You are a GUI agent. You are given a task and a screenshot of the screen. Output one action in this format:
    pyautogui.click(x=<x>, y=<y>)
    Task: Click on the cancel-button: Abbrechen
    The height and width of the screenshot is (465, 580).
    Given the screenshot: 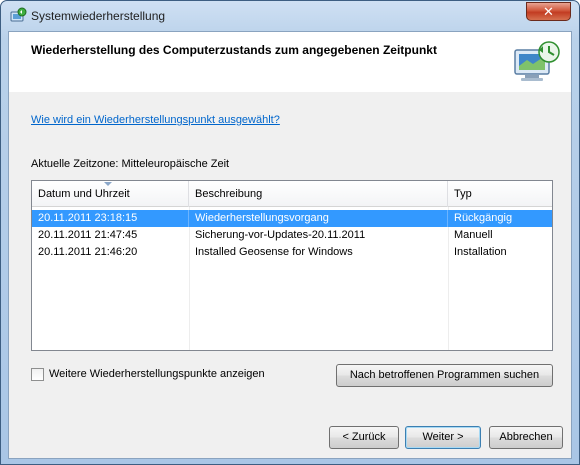 What is the action you would take?
    pyautogui.click(x=526, y=437)
    